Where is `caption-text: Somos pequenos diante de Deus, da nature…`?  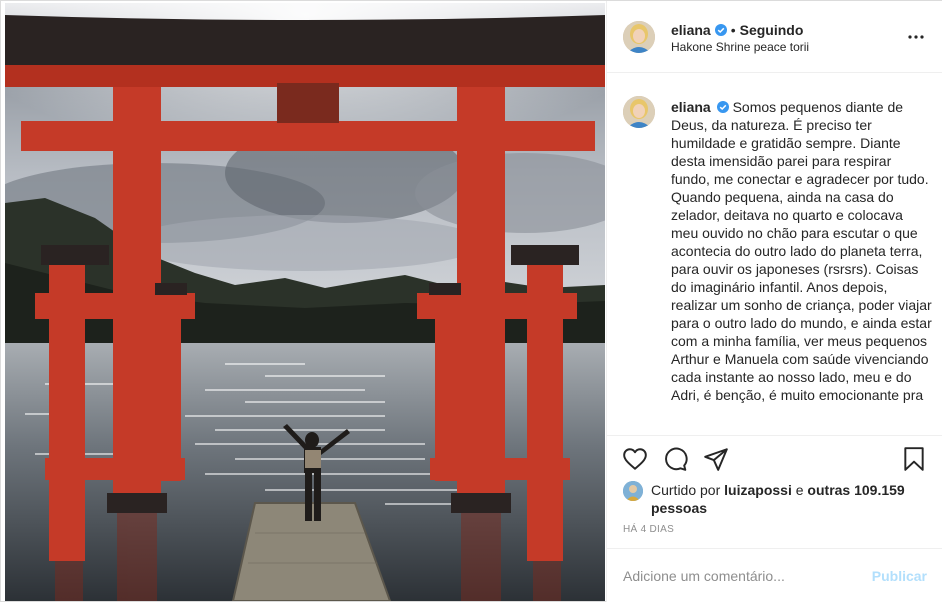 caption-text: Somos pequenos diante de Deus, da nature… is located at coordinates (801, 251).